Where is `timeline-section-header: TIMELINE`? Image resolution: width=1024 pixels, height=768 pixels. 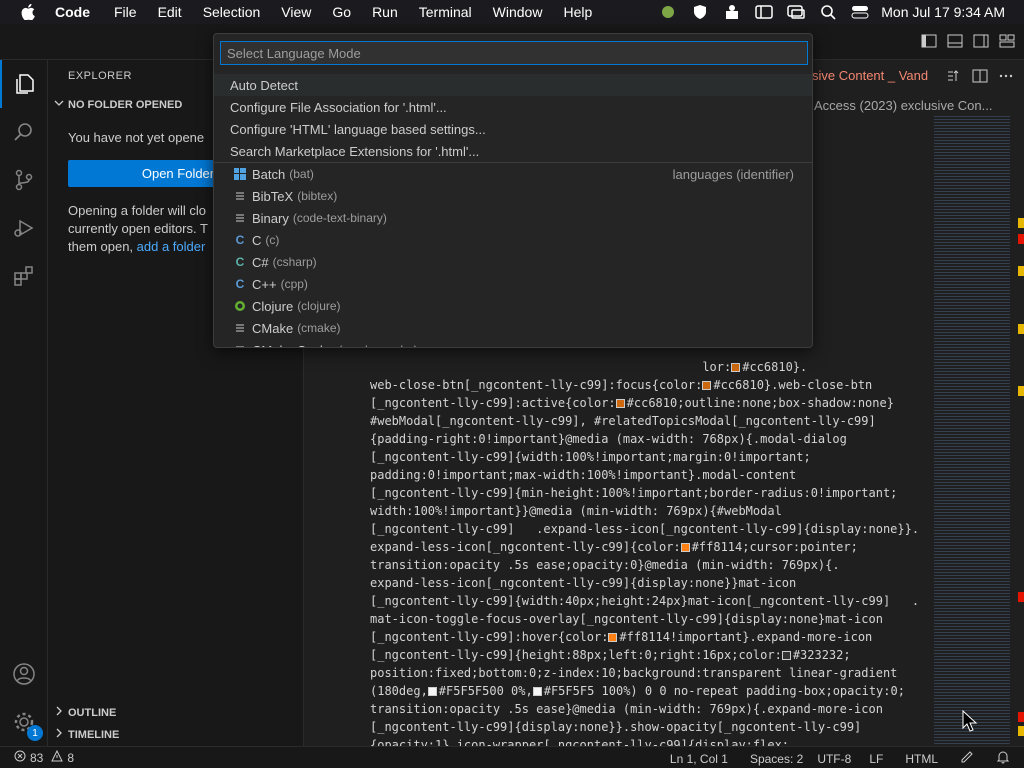
timeline-section-header: TIMELINE is located at coordinates (86, 734).